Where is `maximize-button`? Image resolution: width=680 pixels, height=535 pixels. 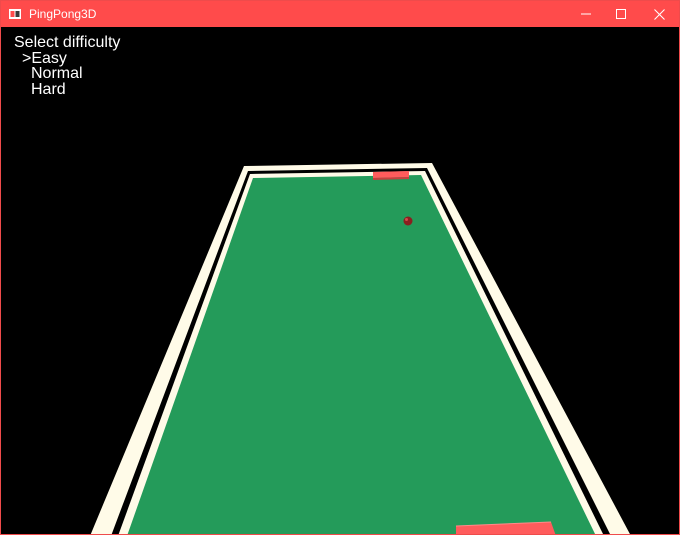 maximize-button is located at coordinates (621, 14).